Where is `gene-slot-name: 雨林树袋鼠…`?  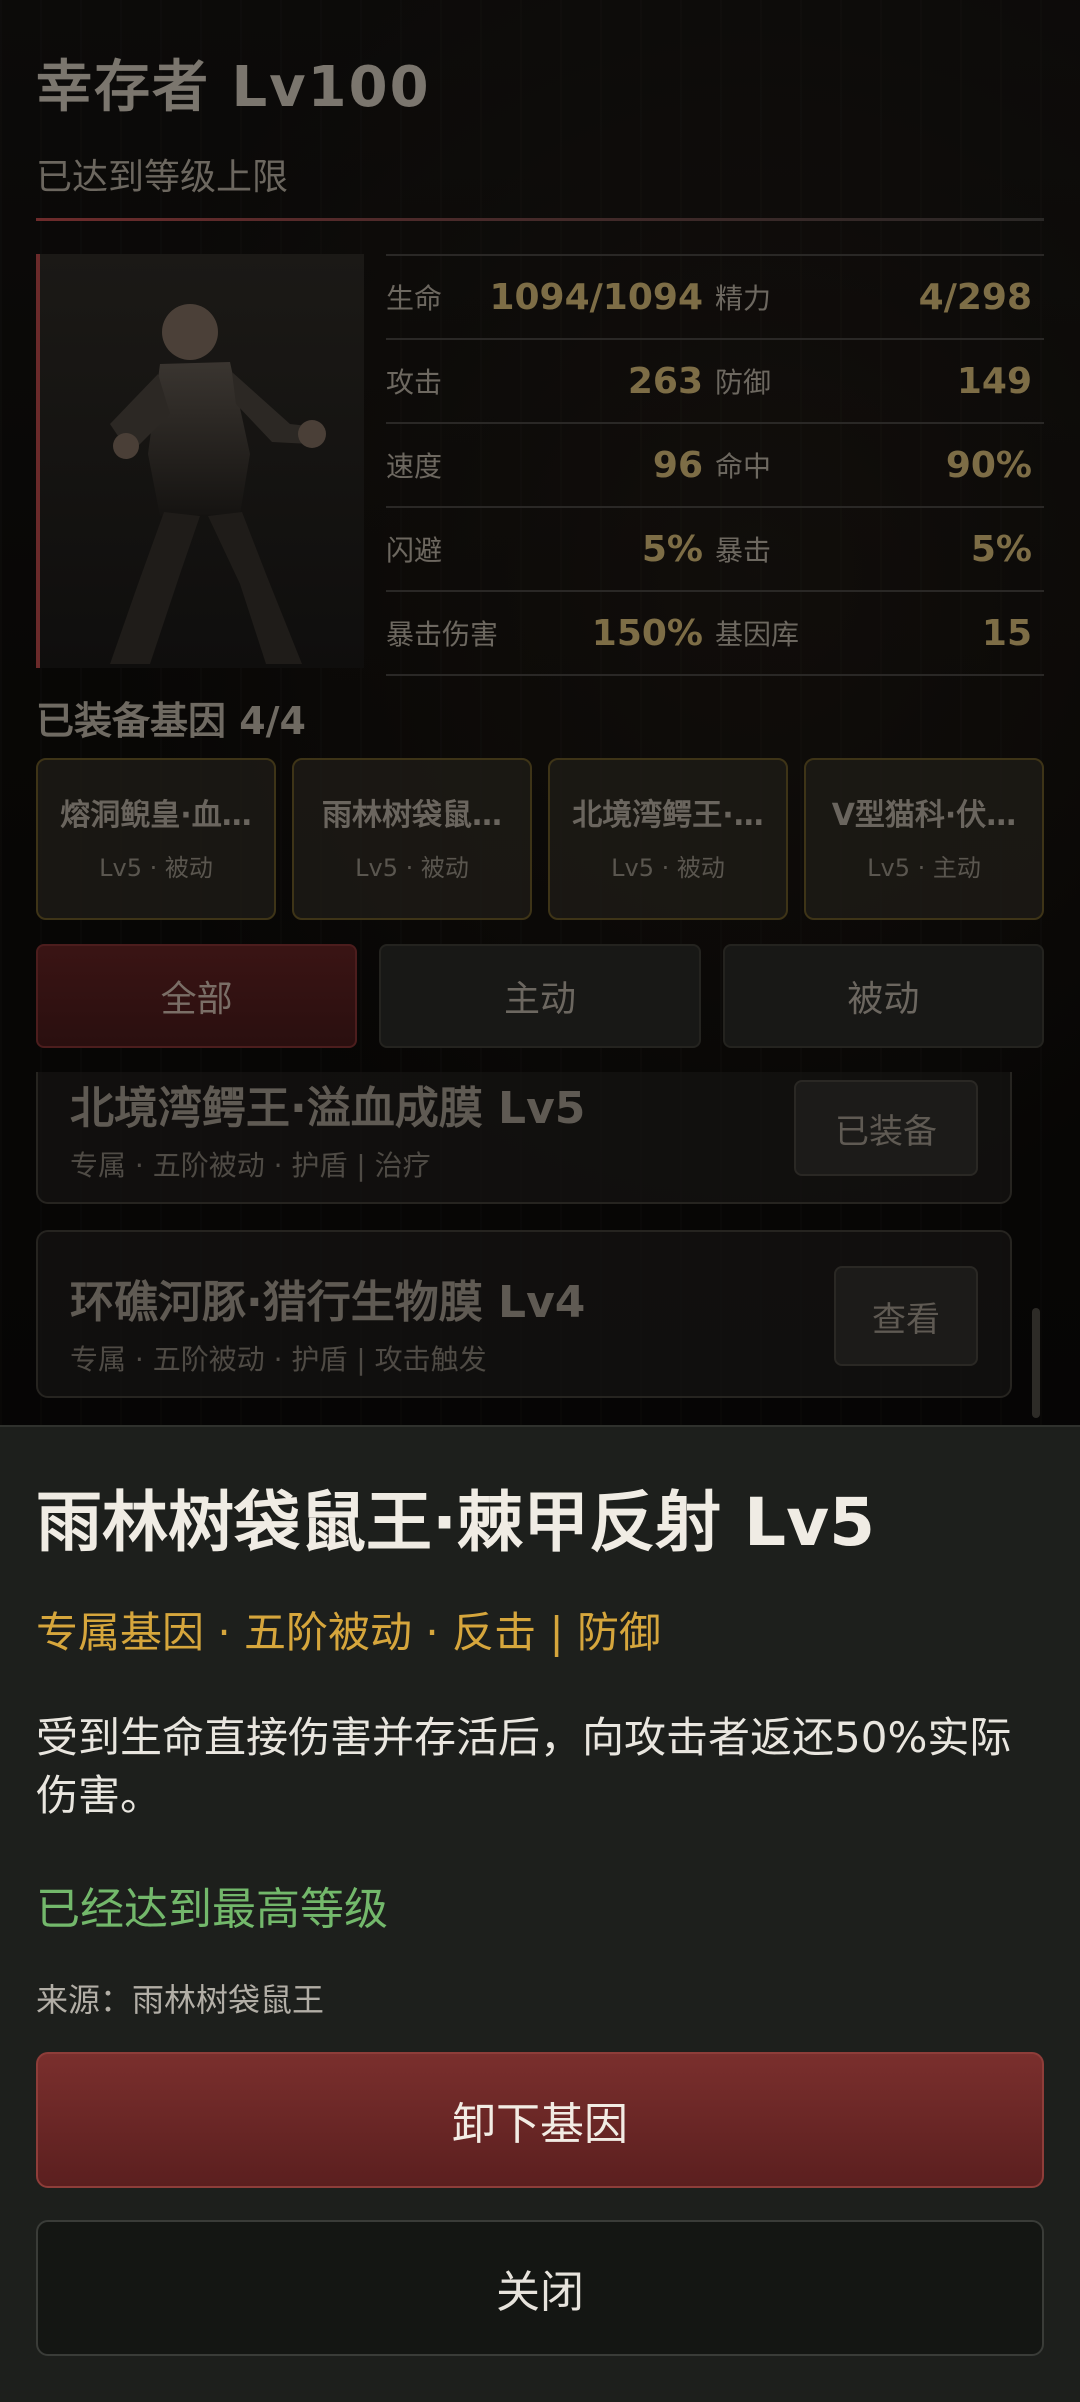
gene-slot-name: 雨林树袋鼠… is located at coordinates (412, 815).